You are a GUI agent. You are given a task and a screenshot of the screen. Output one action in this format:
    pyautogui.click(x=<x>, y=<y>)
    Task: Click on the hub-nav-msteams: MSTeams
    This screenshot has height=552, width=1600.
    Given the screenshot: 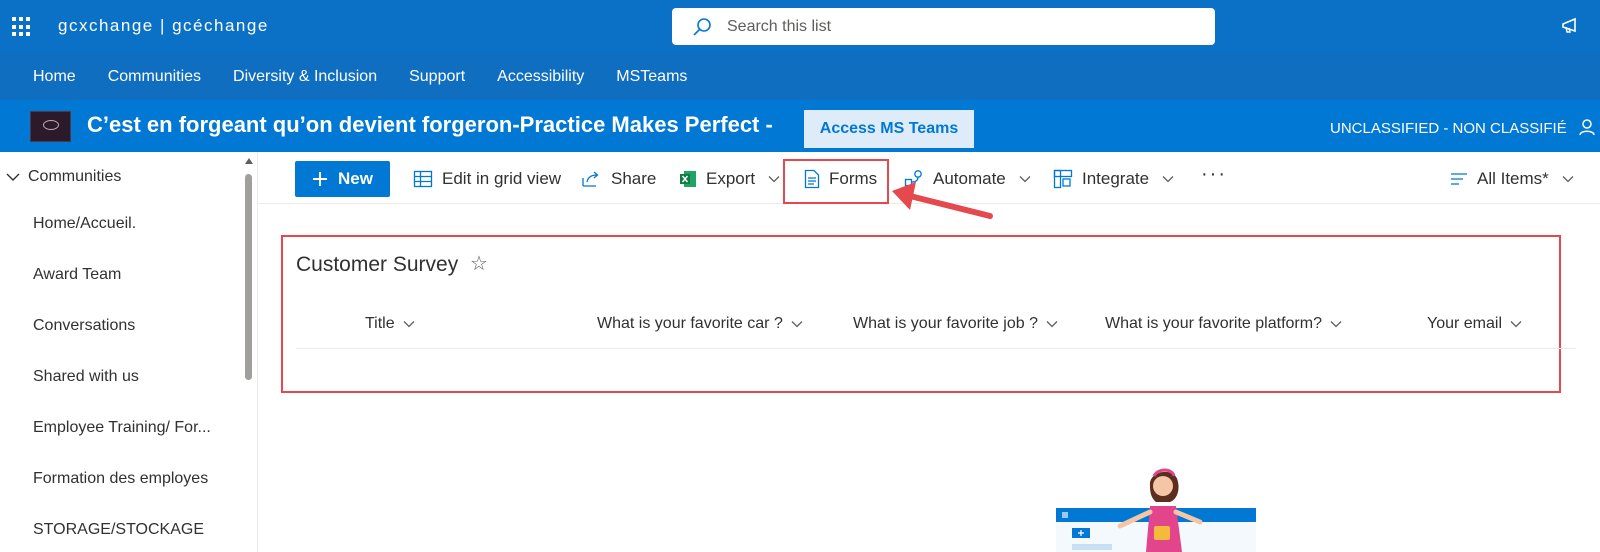 What is the action you would take?
    pyautogui.click(x=651, y=77)
    